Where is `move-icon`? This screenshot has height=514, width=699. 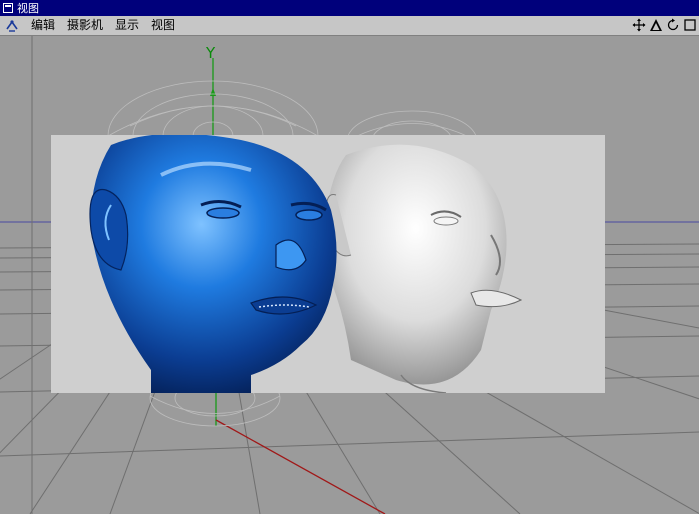
move-icon is located at coordinates (638, 24).